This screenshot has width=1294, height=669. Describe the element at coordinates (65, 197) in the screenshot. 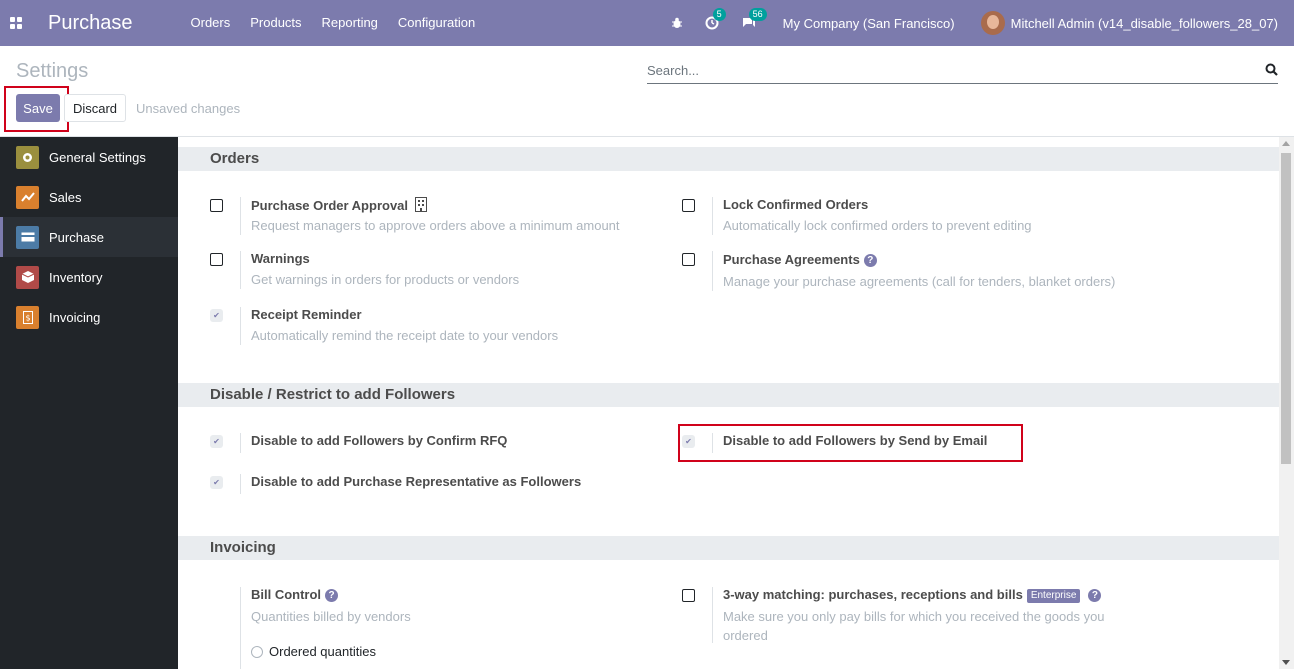

I see `sidebar-item-label: Sales` at that location.